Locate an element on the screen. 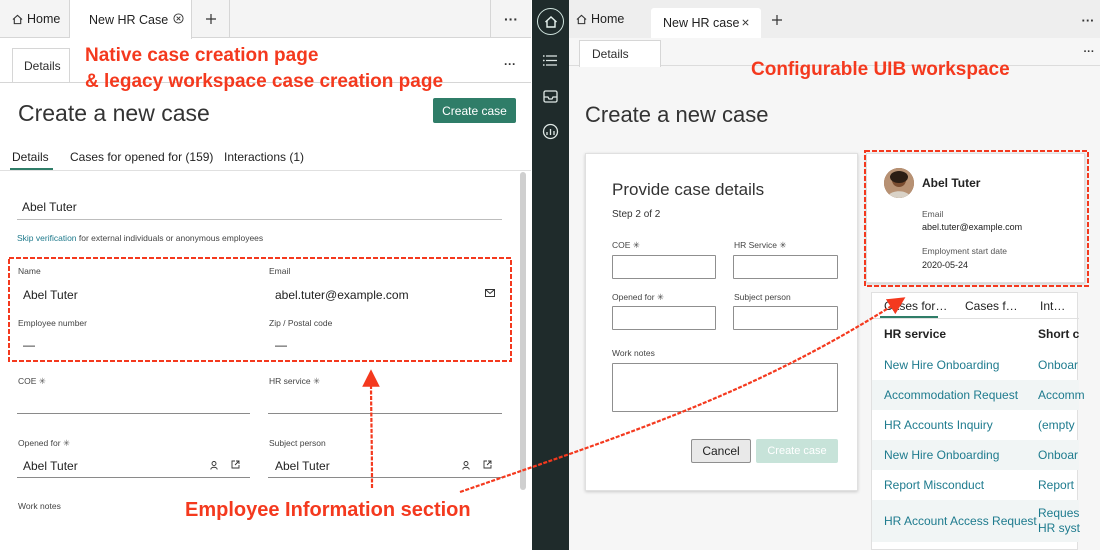 This screenshot has width=1100, height=550. annotation-native-line2: & legacy workspace case creation page is located at coordinates (264, 81).